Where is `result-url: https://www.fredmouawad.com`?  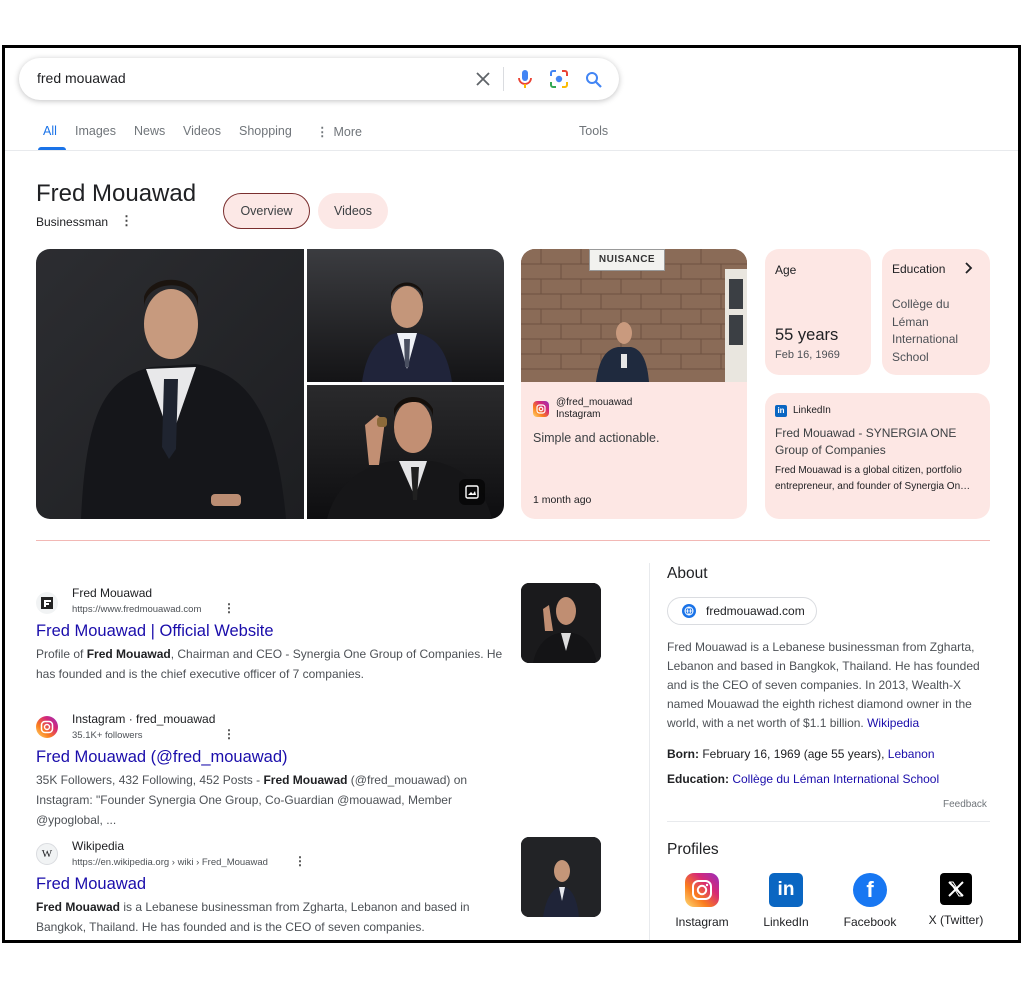 result-url: https://www.fredmouawad.com is located at coordinates (136, 609).